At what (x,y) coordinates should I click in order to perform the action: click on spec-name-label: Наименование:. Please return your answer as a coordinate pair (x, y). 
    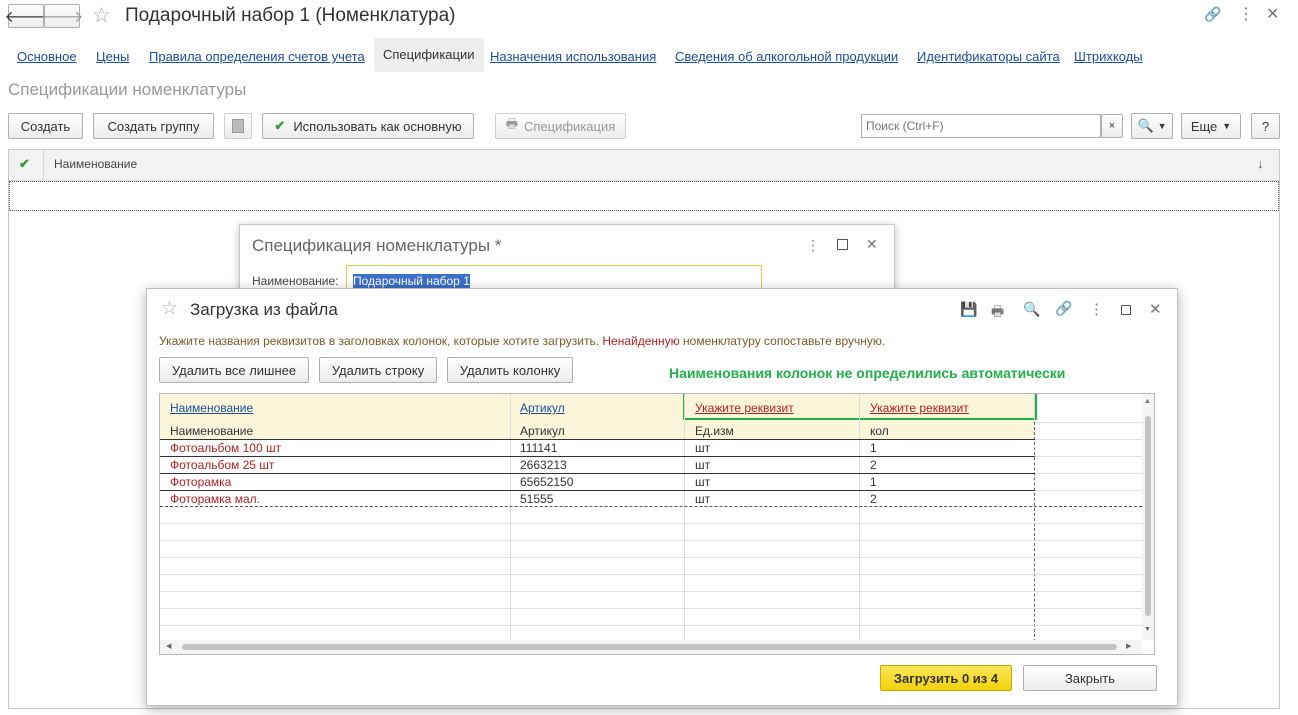
    Looking at the image, I should click on (295, 281).